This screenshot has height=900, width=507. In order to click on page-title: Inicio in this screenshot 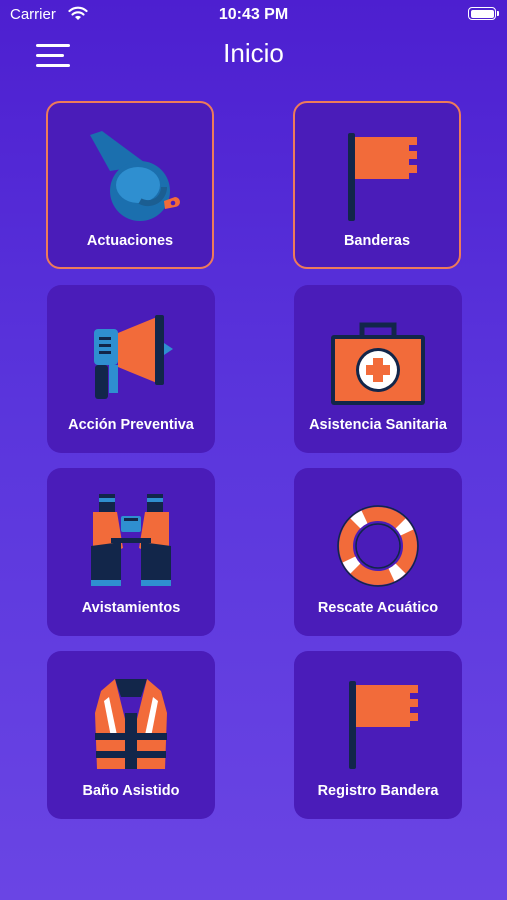, I will do `click(253, 53)`.